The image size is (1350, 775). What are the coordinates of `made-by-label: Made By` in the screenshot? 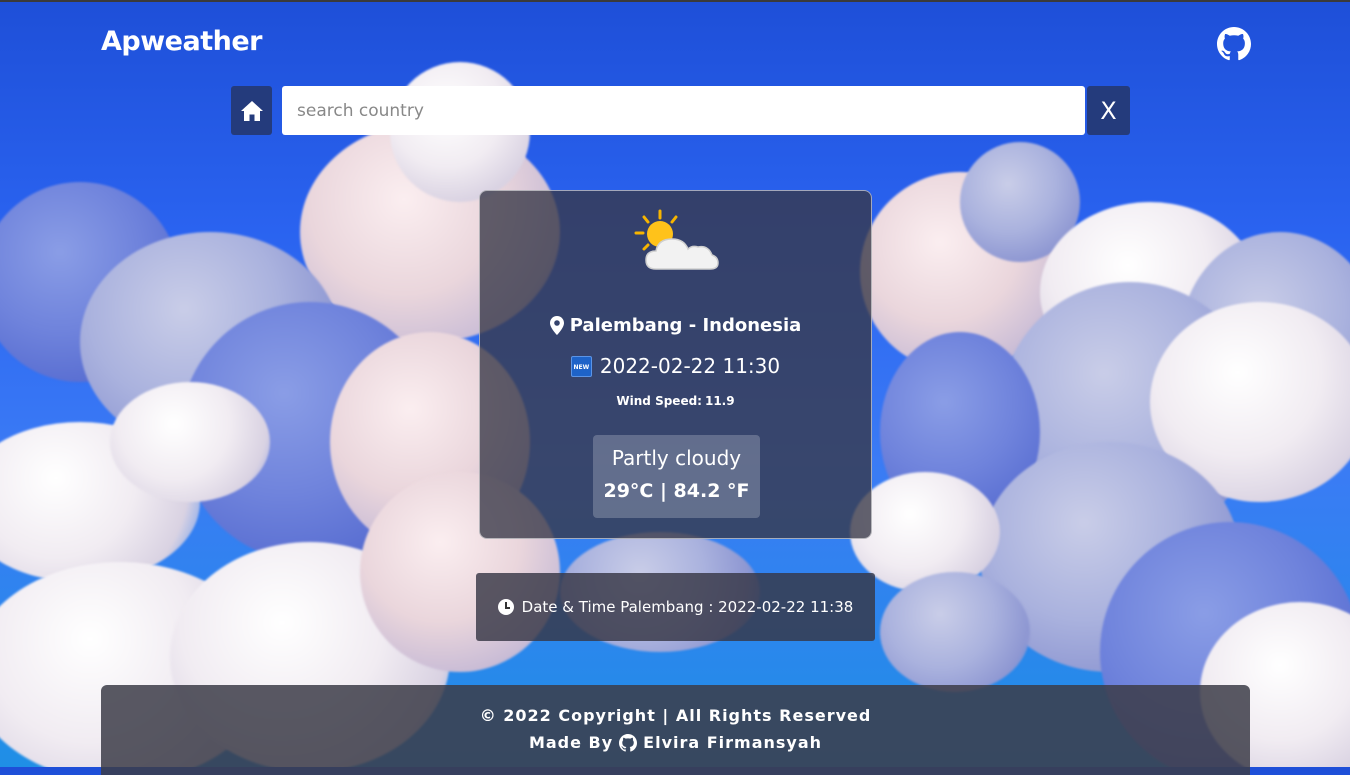 It's located at (571, 742).